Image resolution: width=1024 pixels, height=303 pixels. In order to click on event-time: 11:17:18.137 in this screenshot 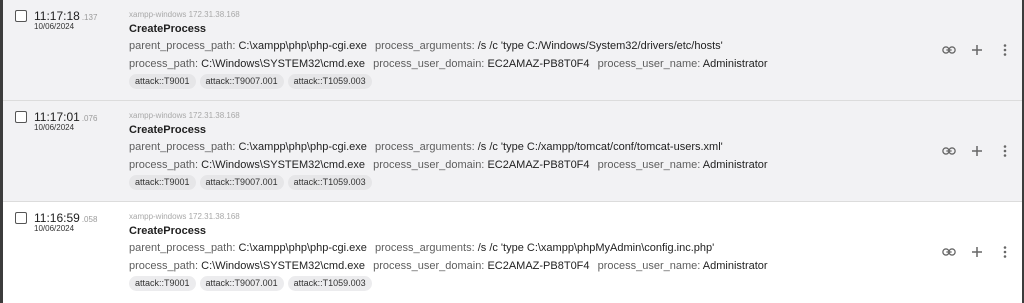, I will do `click(65, 16)`.